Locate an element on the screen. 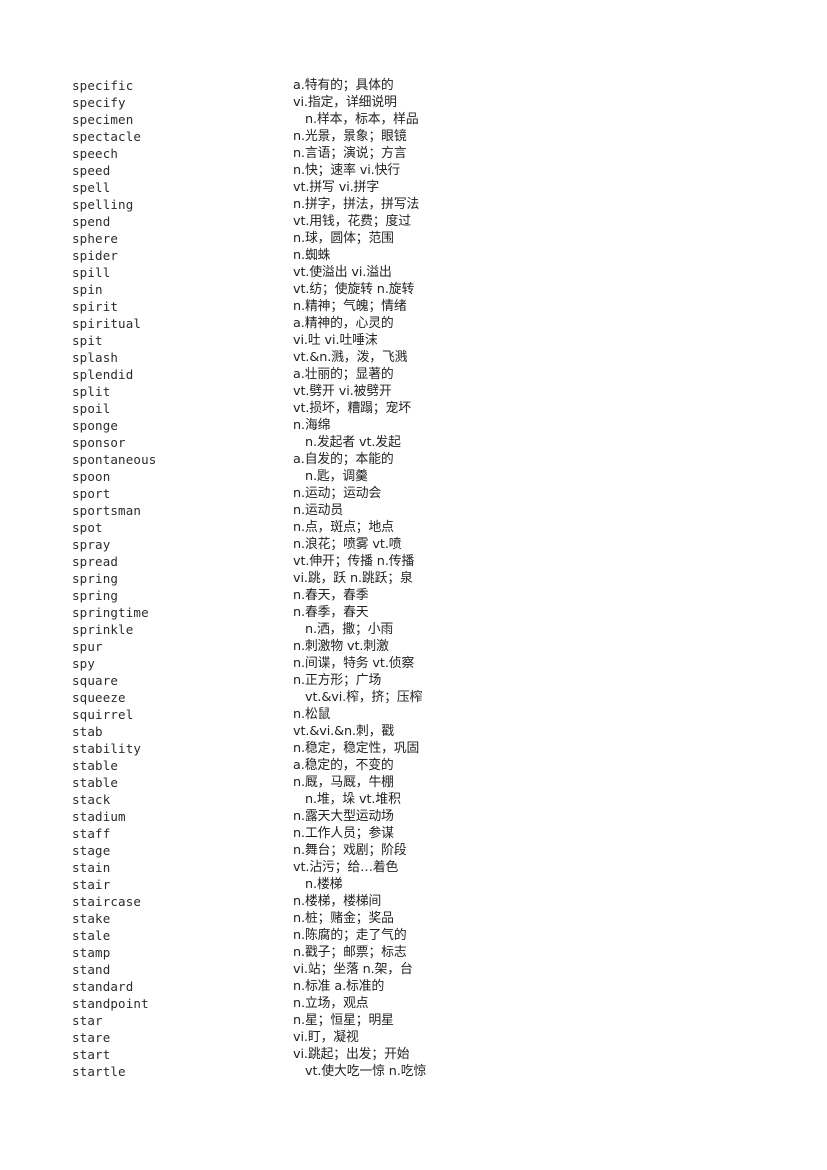 Image resolution: width=827 pixels, height=1170 pixels. vocabulary-row: splendid a.壮丽的；显著的 is located at coordinates (282, 374).